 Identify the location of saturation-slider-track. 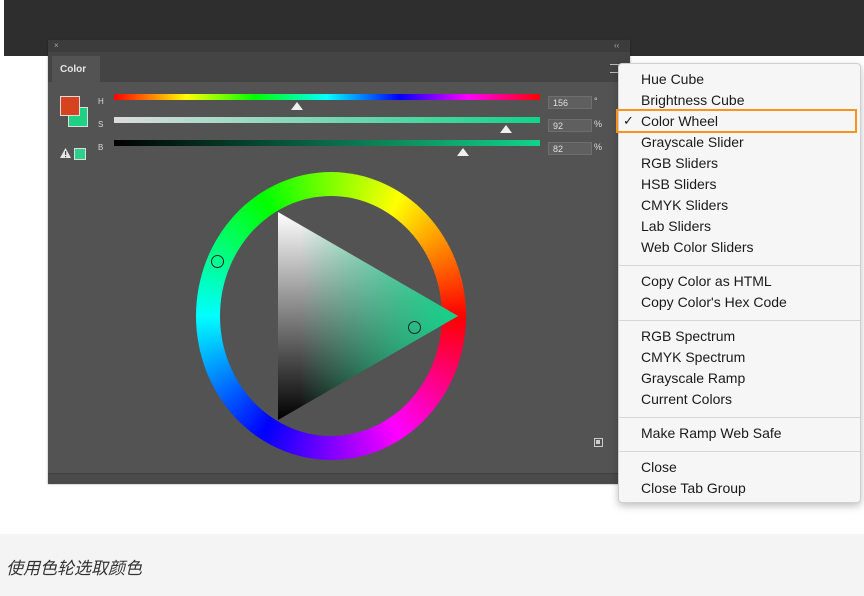
(327, 120).